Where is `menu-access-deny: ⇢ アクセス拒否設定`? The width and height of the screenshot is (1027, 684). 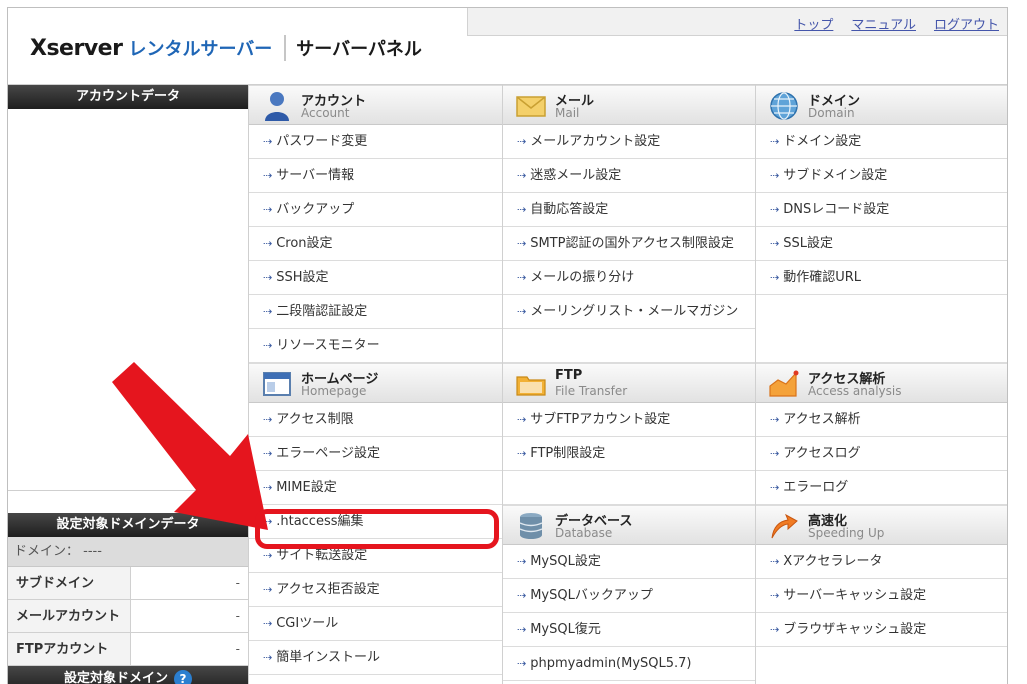
menu-access-deny: ⇢ アクセス拒否設定 is located at coordinates (375, 590).